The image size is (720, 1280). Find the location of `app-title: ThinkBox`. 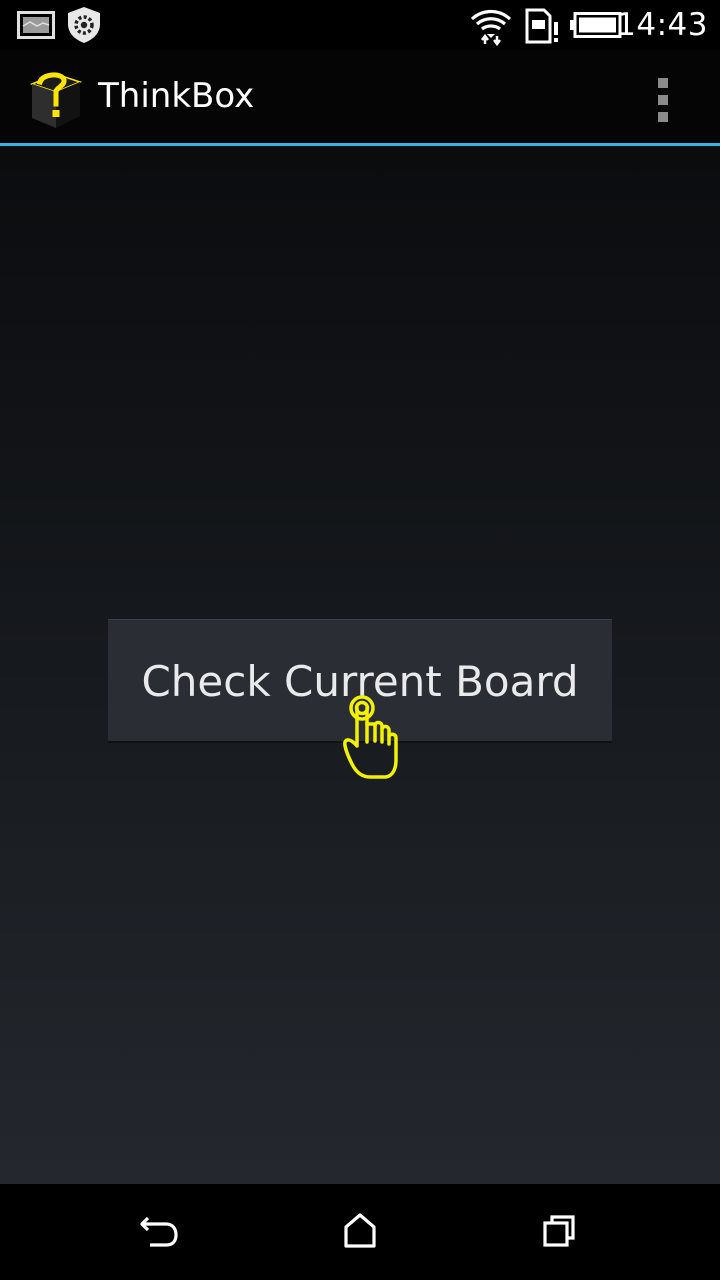

app-title: ThinkBox is located at coordinates (176, 96).